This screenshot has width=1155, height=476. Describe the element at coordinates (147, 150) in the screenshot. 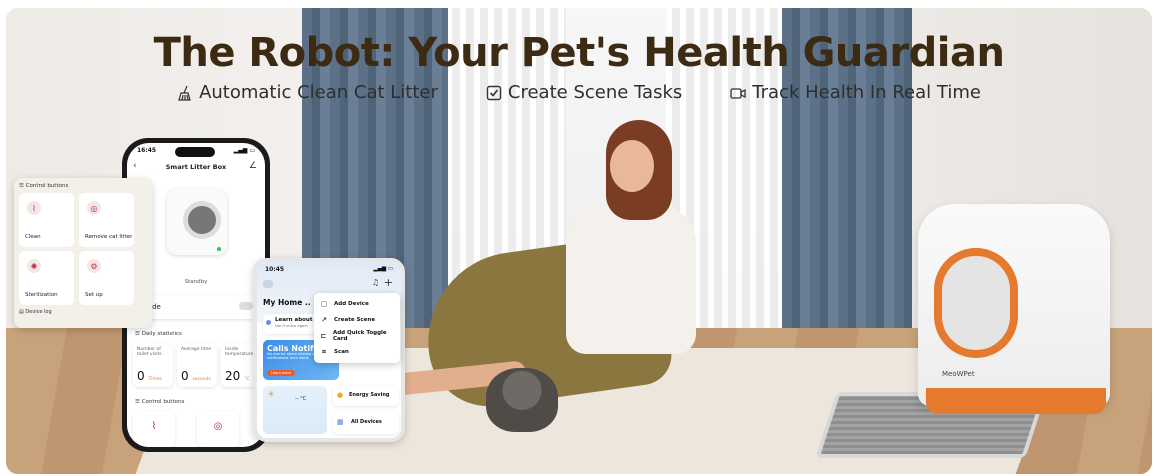

I see `status-time: 16:45` at that location.